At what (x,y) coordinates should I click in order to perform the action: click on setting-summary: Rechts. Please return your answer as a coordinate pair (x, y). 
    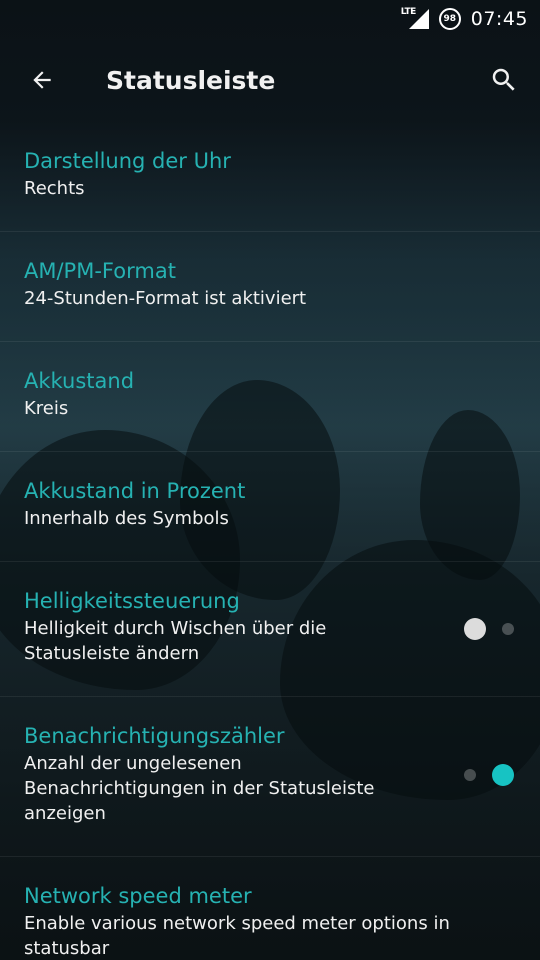
    Looking at the image, I should click on (54, 188).